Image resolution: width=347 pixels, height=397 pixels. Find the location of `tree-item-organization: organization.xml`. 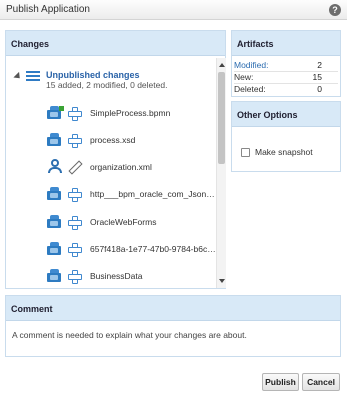

tree-item-organization: organization.xml is located at coordinates (130, 167).